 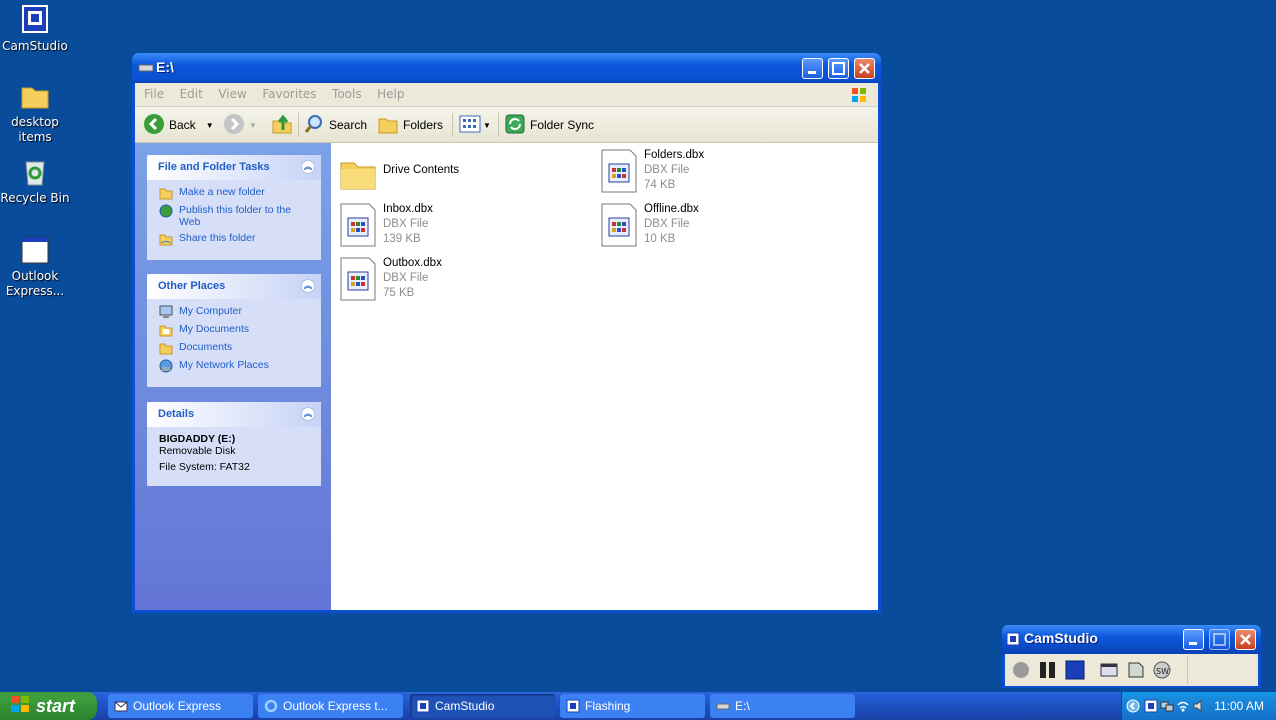 I want to click on clock: 11:00 AM, so click(x=1239, y=706).